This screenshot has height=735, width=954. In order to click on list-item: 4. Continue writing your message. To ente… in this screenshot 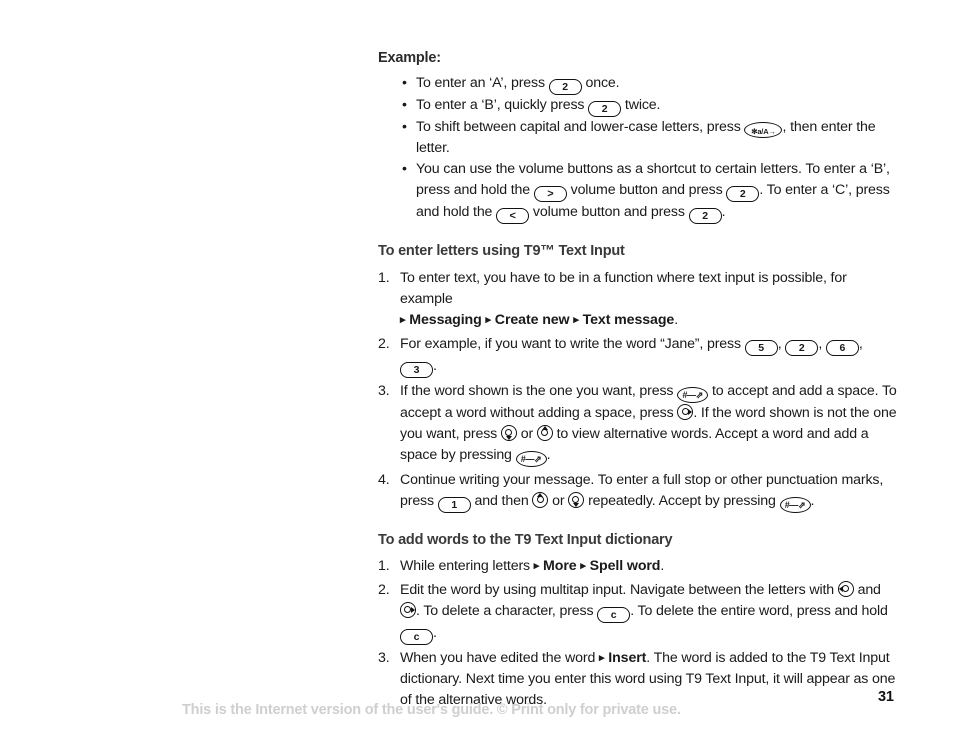, I will do `click(638, 491)`.